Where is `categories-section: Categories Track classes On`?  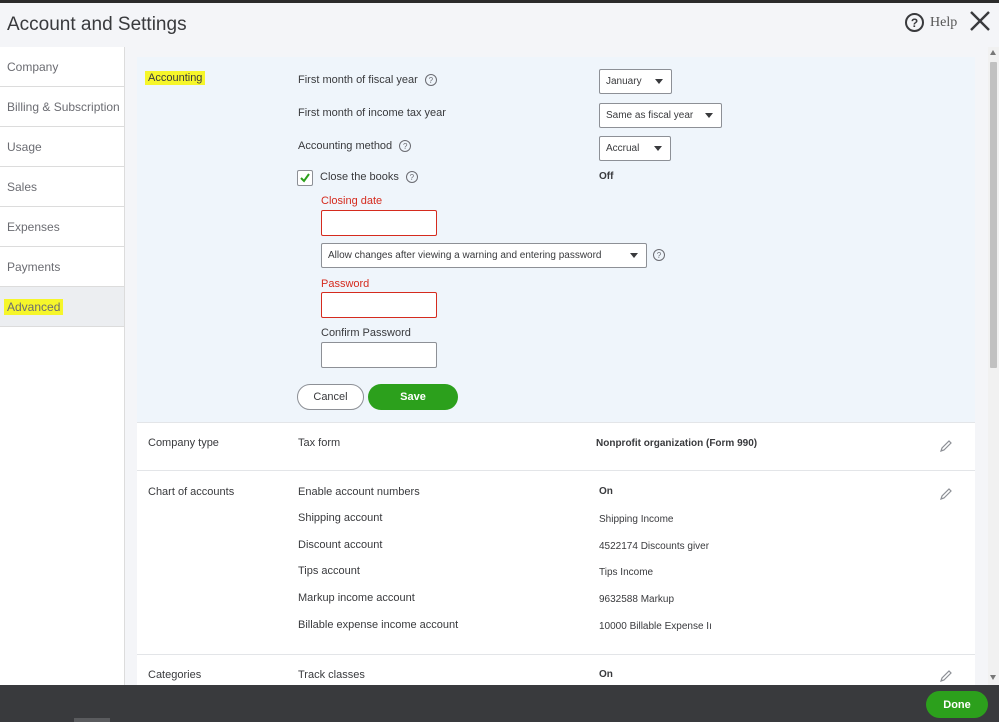 categories-section: Categories Track classes On is located at coordinates (556, 669).